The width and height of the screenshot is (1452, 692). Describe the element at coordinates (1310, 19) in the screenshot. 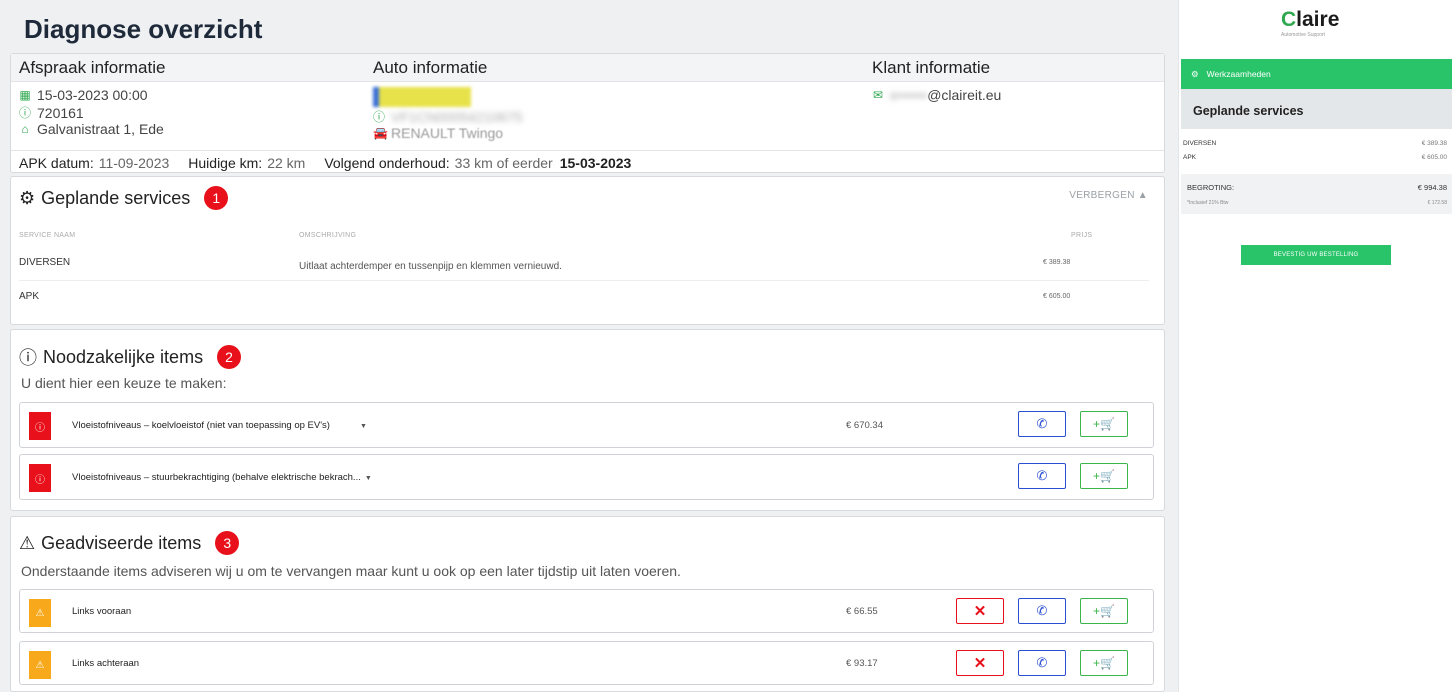

I see `logo: Claire` at that location.